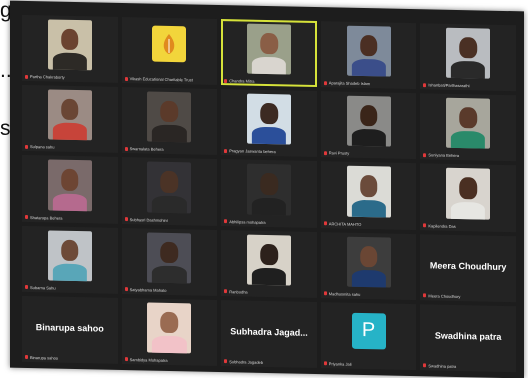 This screenshot has height=378, width=528. Describe the element at coordinates (269, 81) in the screenshot. I see `participant-caption: Chandra Mitra` at that location.